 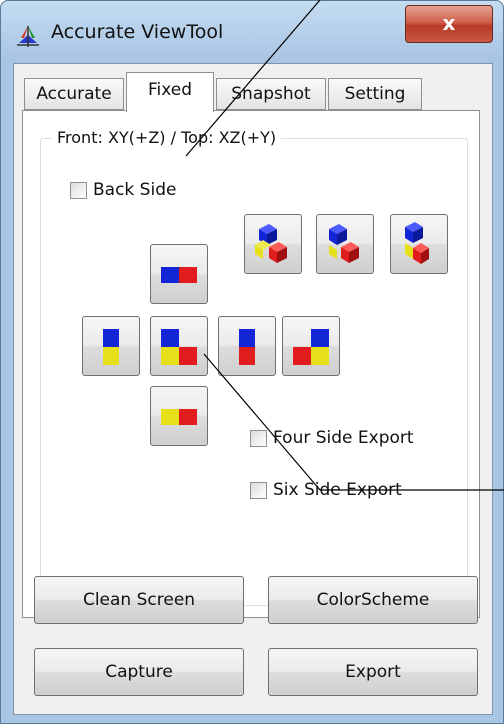 I want to click on front-view-button, so click(x=179, y=346).